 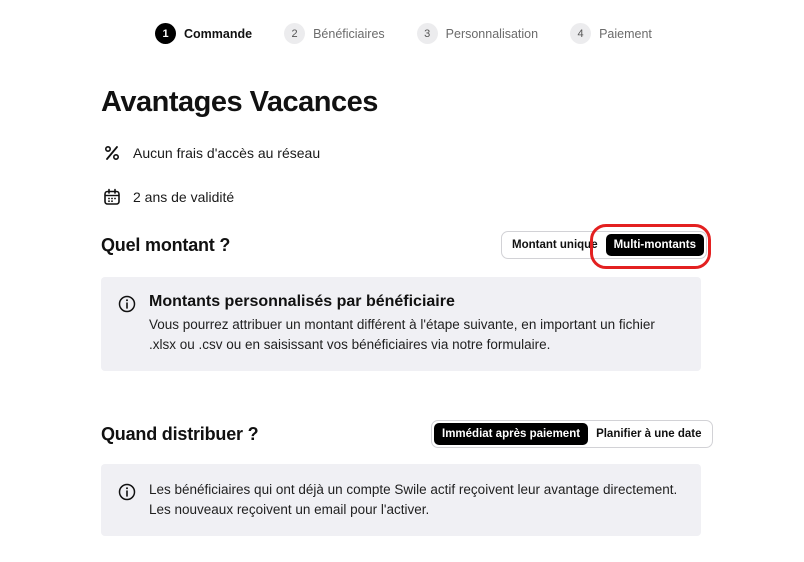 I want to click on feature-label: 2 ans de validité, so click(x=184, y=197).